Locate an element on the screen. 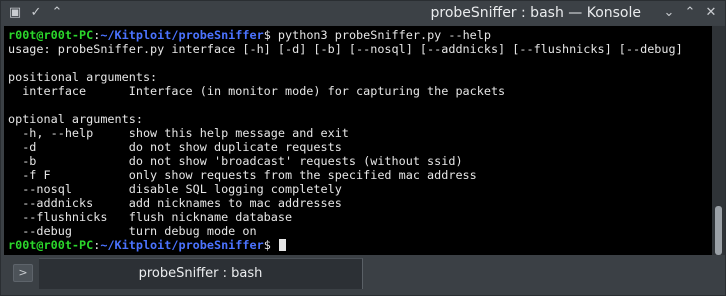 This screenshot has height=296, width=726. tab-bar: > probeSniffer : bash is located at coordinates (363, 275).